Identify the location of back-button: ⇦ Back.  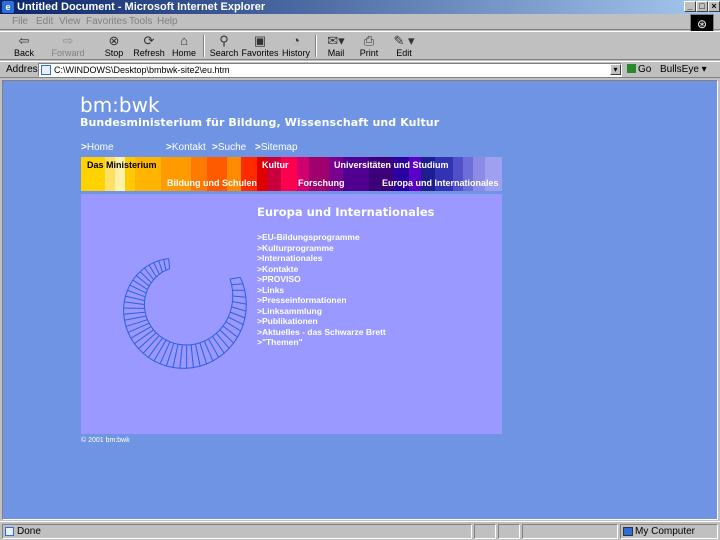
(24, 47).